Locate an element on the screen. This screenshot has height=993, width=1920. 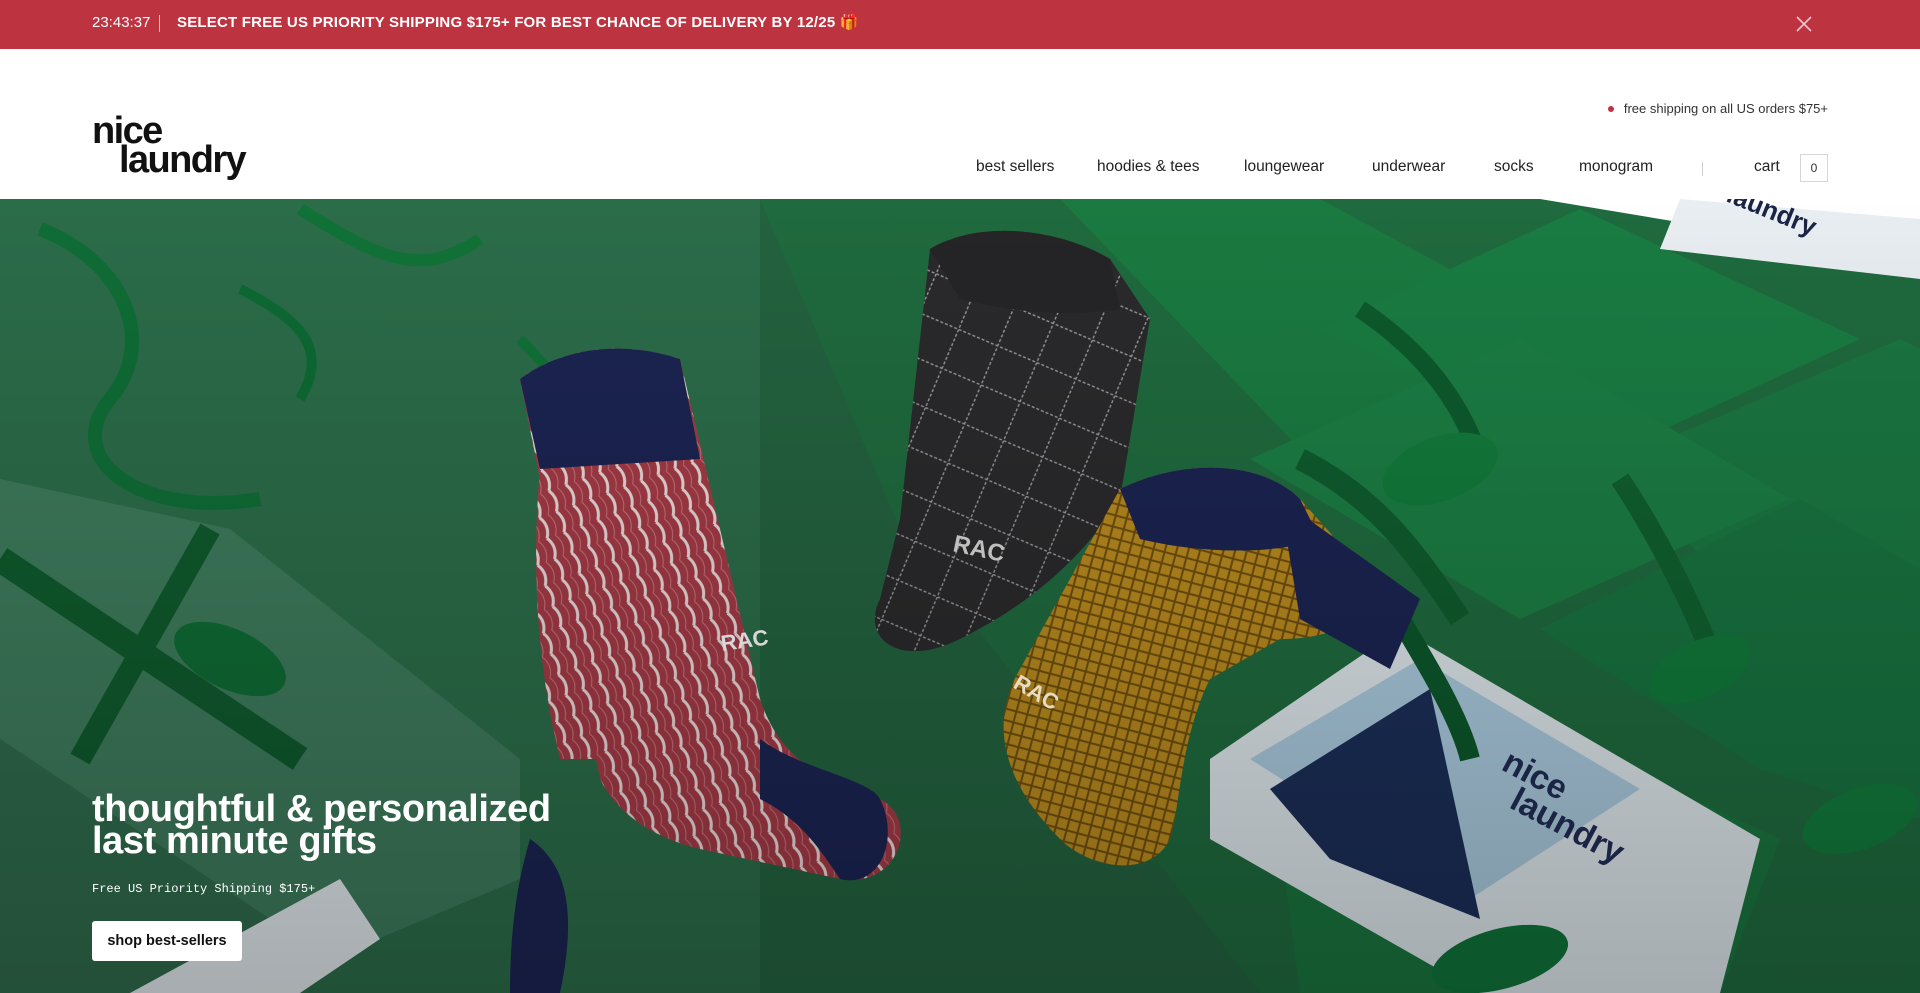
cart-link: cart is located at coordinates (1767, 167).